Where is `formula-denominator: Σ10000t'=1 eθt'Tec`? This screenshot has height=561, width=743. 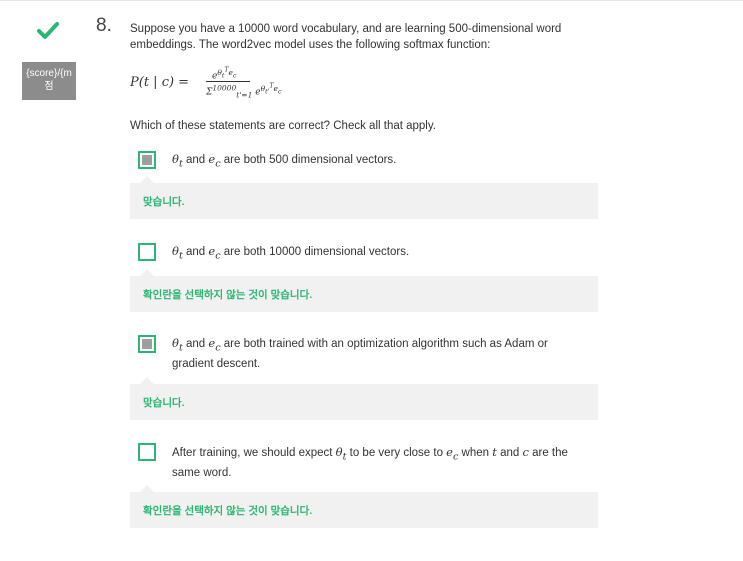 formula-denominator: Σ10000t'=1 eθt'Tec is located at coordinates (244, 91).